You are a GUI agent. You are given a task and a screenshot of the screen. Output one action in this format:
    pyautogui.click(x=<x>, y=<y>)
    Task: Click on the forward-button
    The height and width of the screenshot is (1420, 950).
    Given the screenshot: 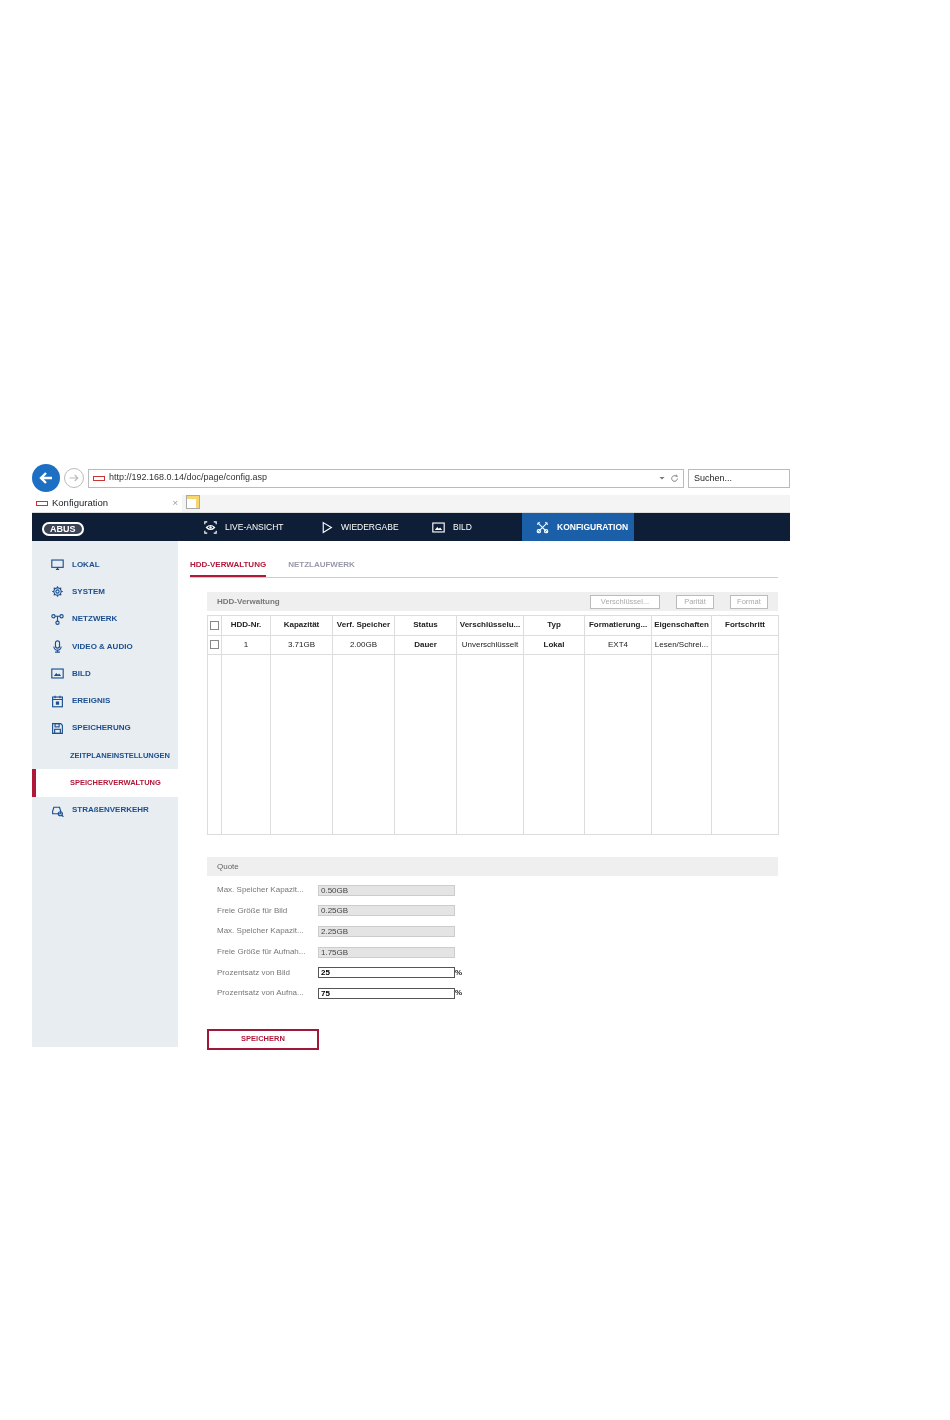 What is the action you would take?
    pyautogui.click(x=74, y=478)
    